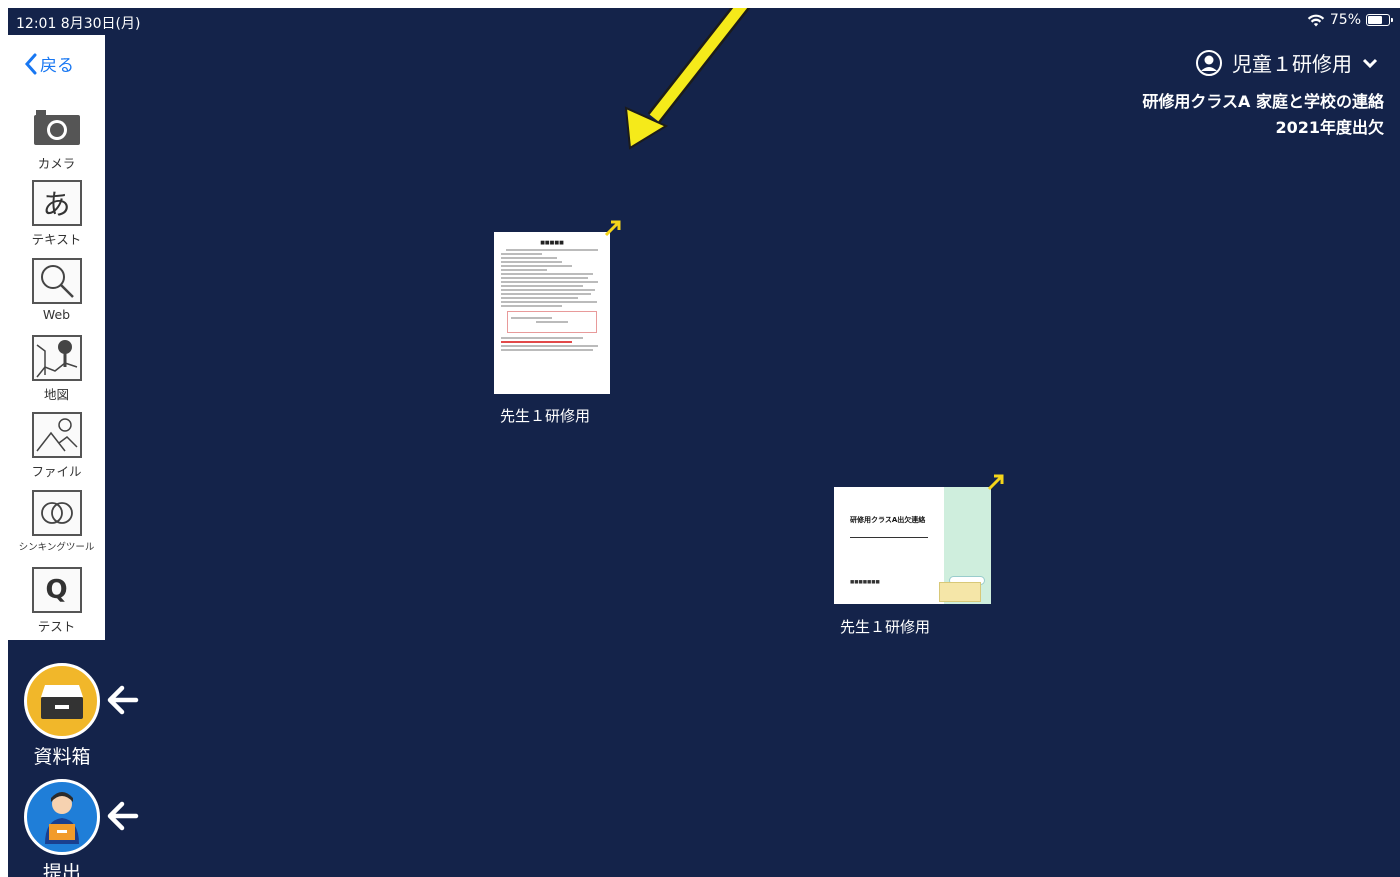  What do you see at coordinates (56, 314) in the screenshot?
I see `tool-label: Web` at bounding box center [56, 314].